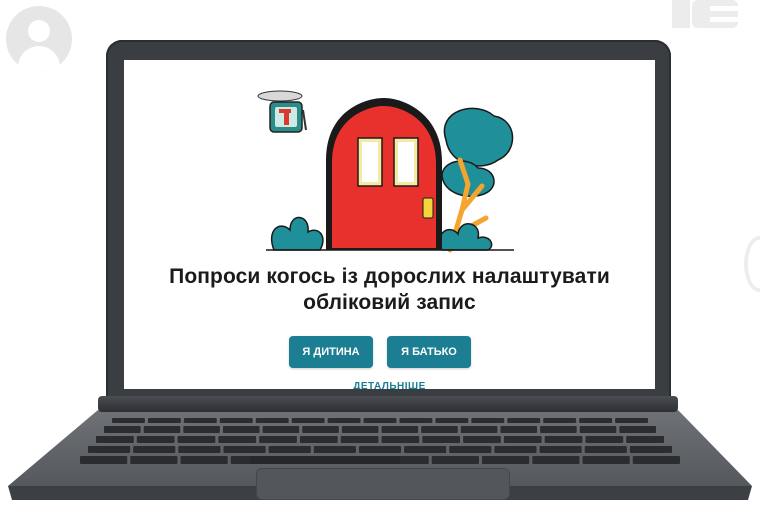 The image size is (760, 512). I want to click on door-illustration, so click(385, 171).